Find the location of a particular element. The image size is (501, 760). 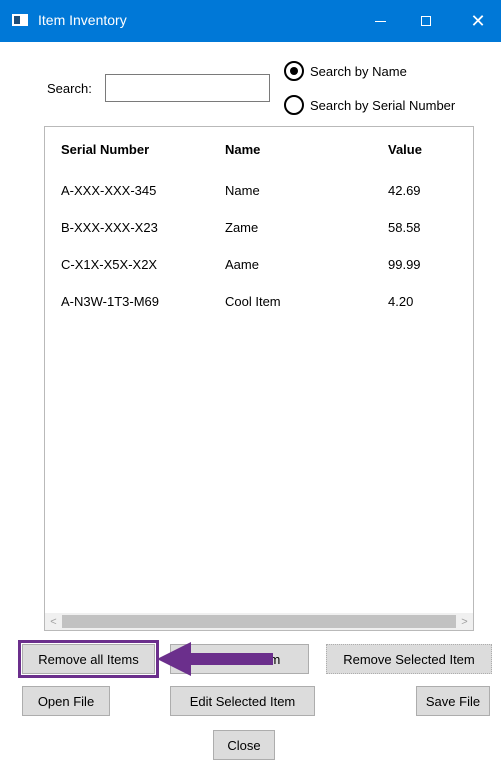

remove-selected-item-button: Remove Selected Item is located at coordinates (409, 659).